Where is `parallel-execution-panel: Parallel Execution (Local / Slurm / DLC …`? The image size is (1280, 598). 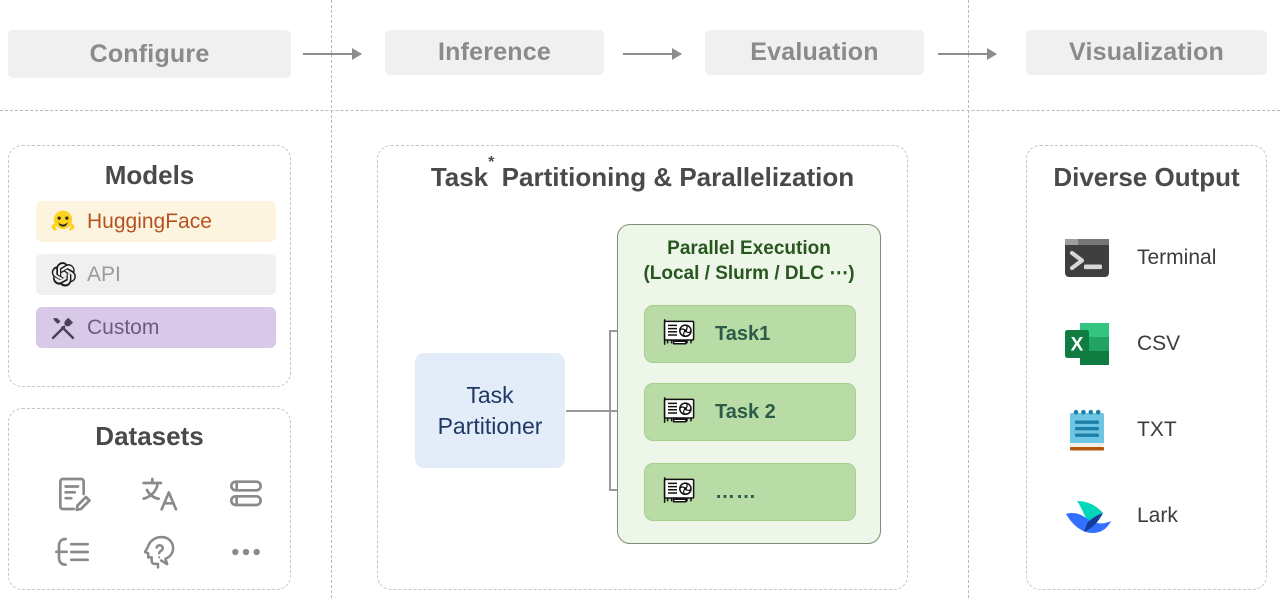 parallel-execution-panel: Parallel Execution (Local / Slurm / DLC … is located at coordinates (749, 384).